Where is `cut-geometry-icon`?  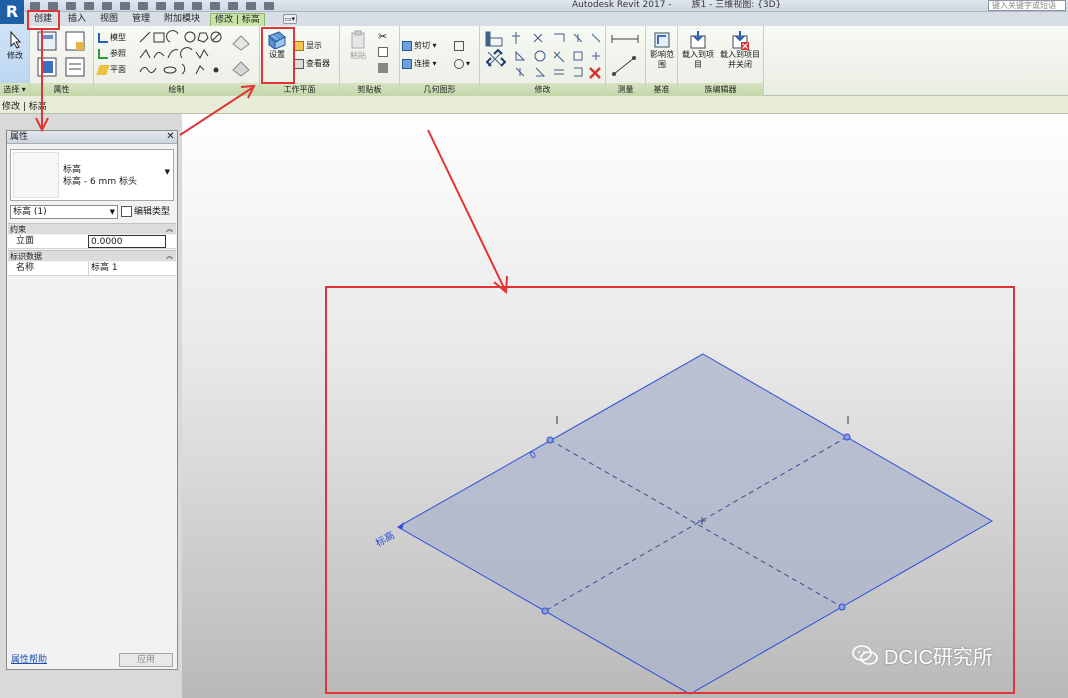
cut-geometry-icon is located at coordinates (407, 45).